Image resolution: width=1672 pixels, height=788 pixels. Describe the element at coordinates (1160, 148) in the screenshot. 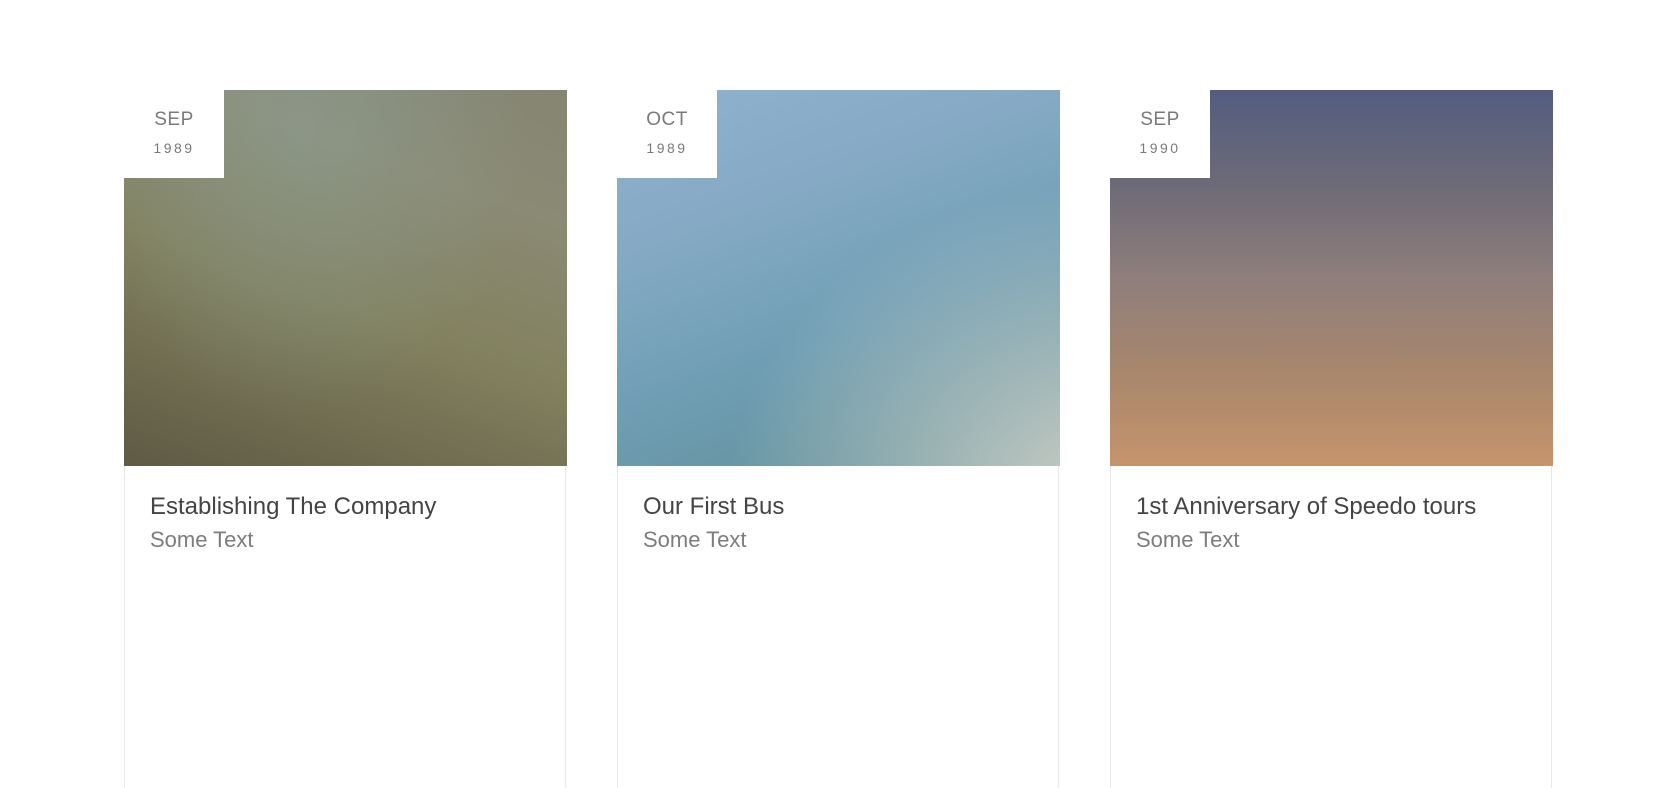

I see `date-year: 1990` at that location.